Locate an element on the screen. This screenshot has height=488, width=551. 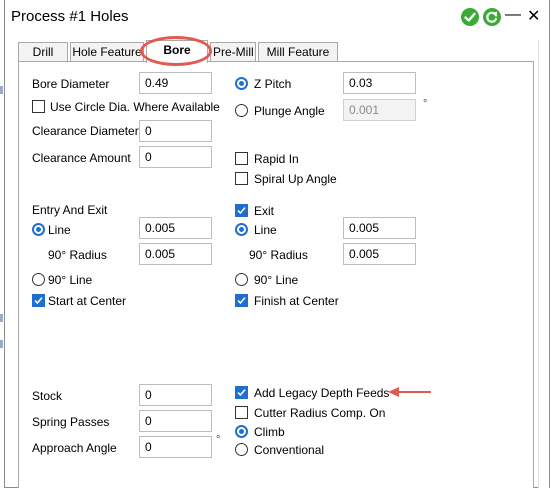
cutter-radius-comp-checkbox is located at coordinates (241, 412).